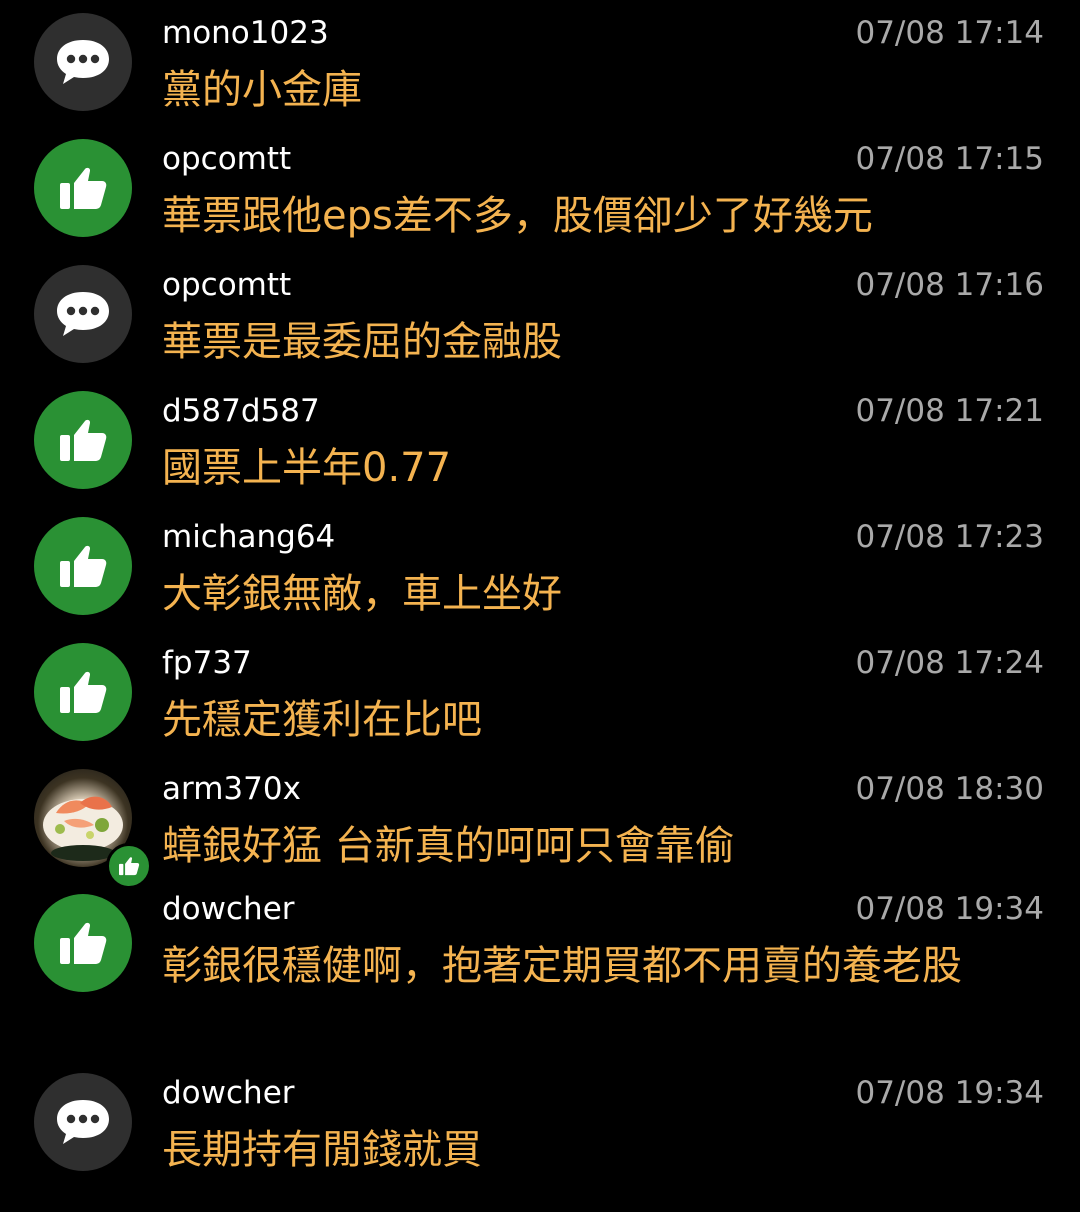 The width and height of the screenshot is (1080, 1212). I want to click on comment-text: 長期持有閒錢就買, so click(322, 1150).